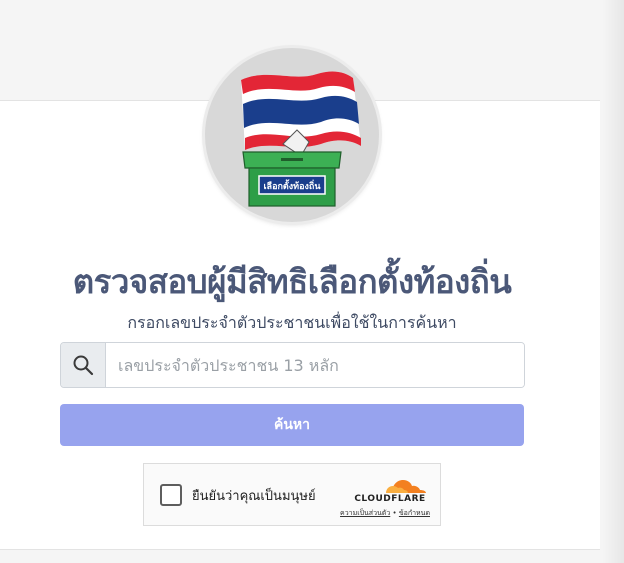  Describe the element at coordinates (171, 495) in the screenshot. I see `human-verify-checkbox` at that location.